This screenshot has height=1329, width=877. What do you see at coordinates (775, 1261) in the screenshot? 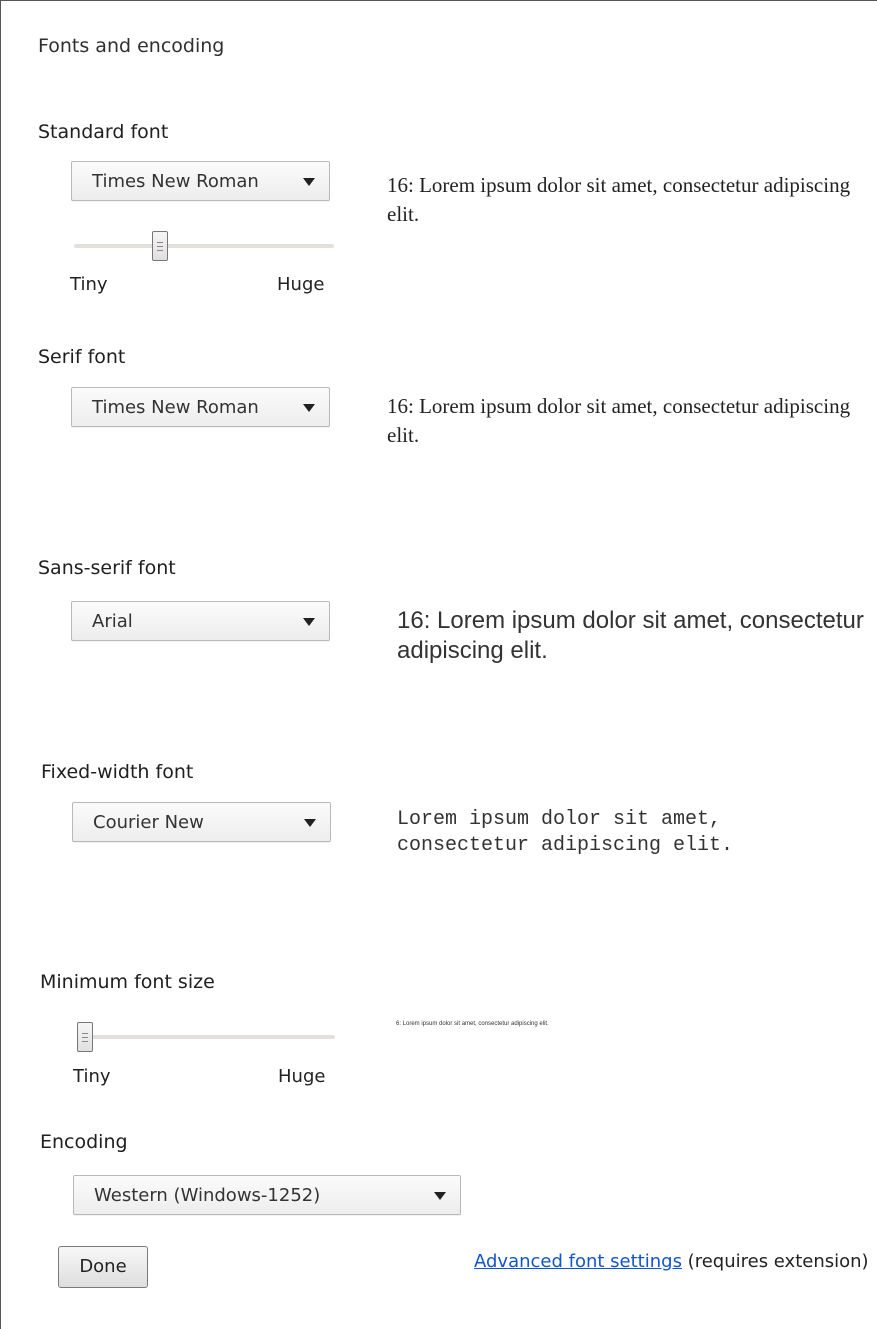
I see `requires-extension-note: (requires extension)` at bounding box center [775, 1261].